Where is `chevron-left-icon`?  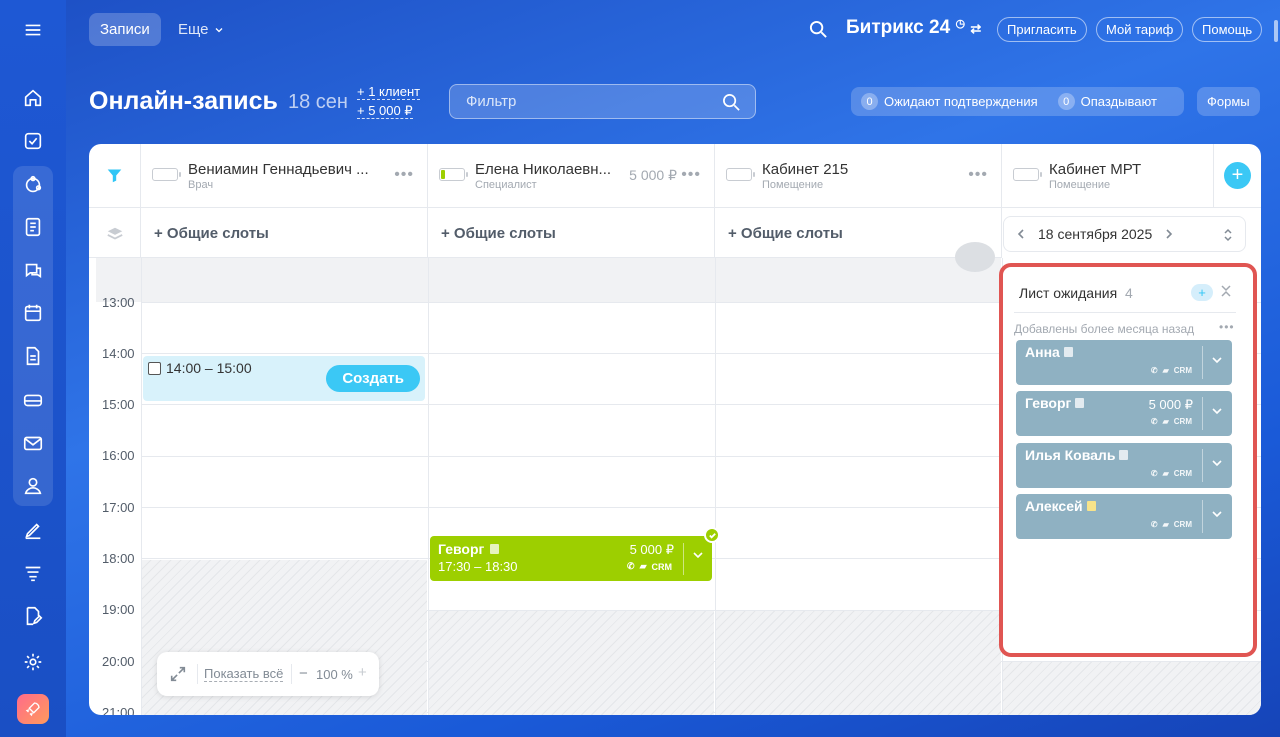
chevron-left-icon is located at coordinates (1021, 234).